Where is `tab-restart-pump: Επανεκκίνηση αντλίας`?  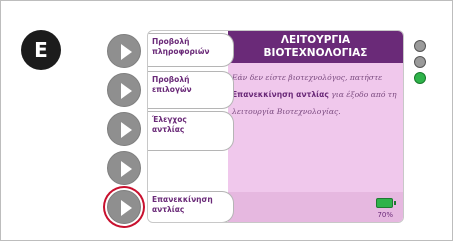 tab-restart-pump: Επανεκκίνηση αντλίας is located at coordinates (191, 206).